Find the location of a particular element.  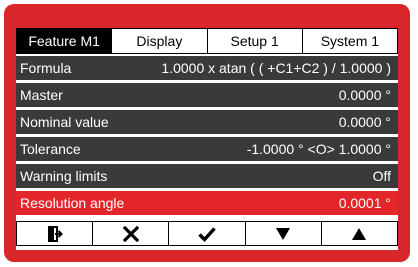

row-warning-limits: Warning limits Off is located at coordinates (207, 176).